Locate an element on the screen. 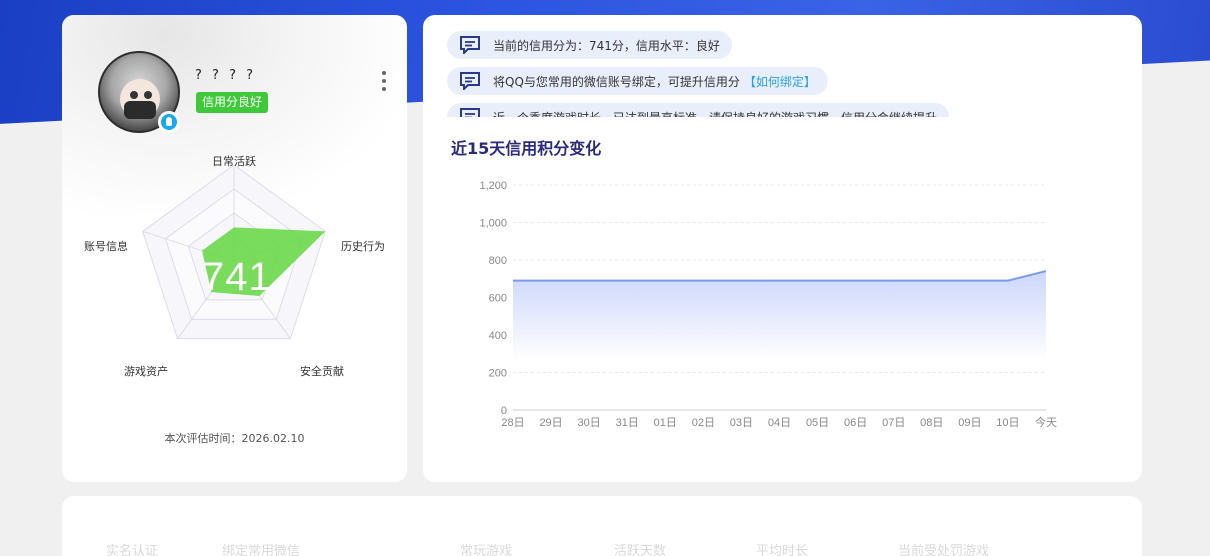 Image resolution: width=1210 pixels, height=556 pixels. notice-text: 将QQ与您常用的微信账号绑定，可提升信用分 is located at coordinates (616, 81).